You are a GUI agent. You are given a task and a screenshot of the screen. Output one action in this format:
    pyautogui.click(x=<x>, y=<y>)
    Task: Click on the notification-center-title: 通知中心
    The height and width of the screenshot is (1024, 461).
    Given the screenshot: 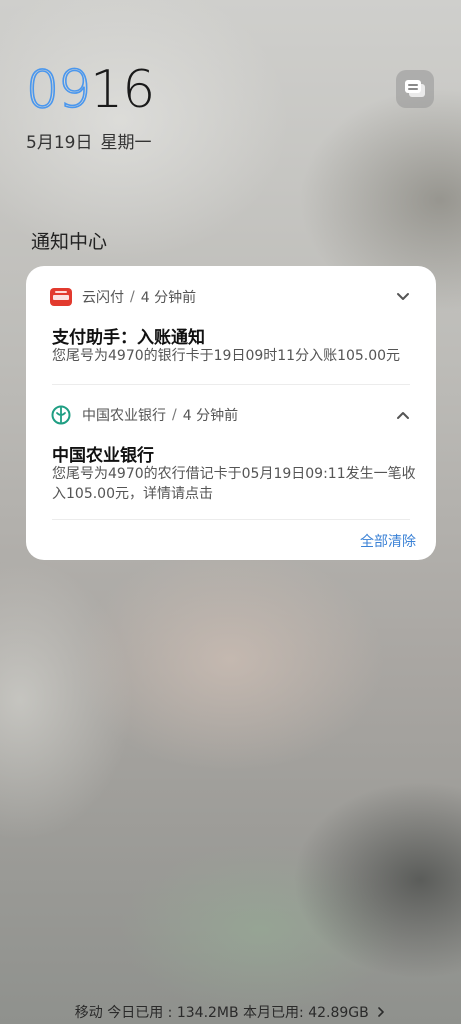 What is the action you would take?
    pyautogui.click(x=69, y=242)
    